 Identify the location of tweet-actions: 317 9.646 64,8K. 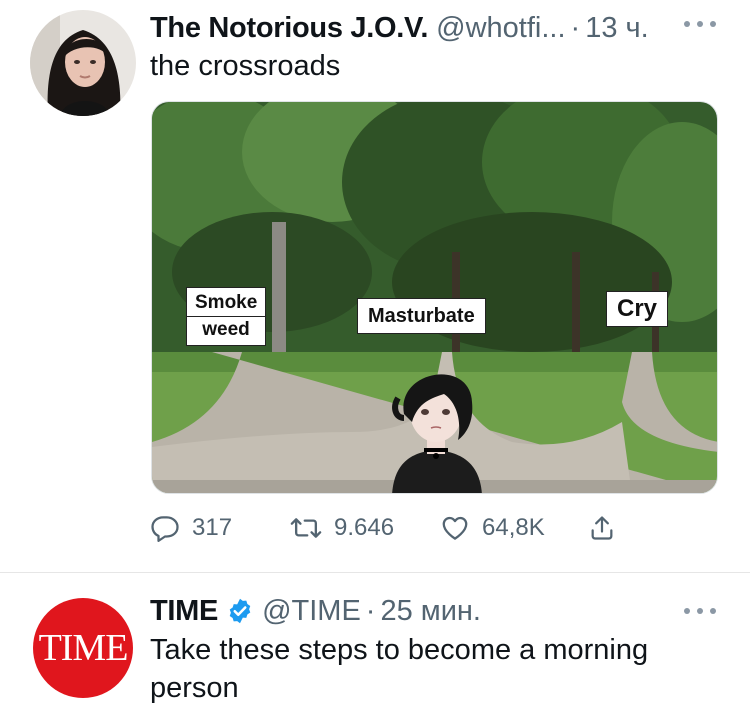
(385, 528).